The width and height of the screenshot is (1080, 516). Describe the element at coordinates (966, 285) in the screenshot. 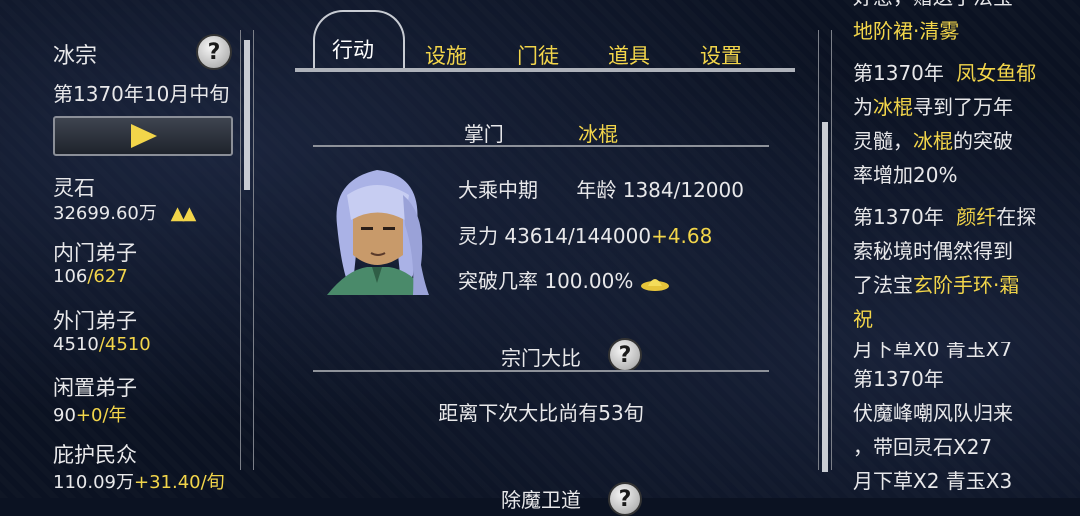

I see `log-item: 玄阶手环·霜` at that location.